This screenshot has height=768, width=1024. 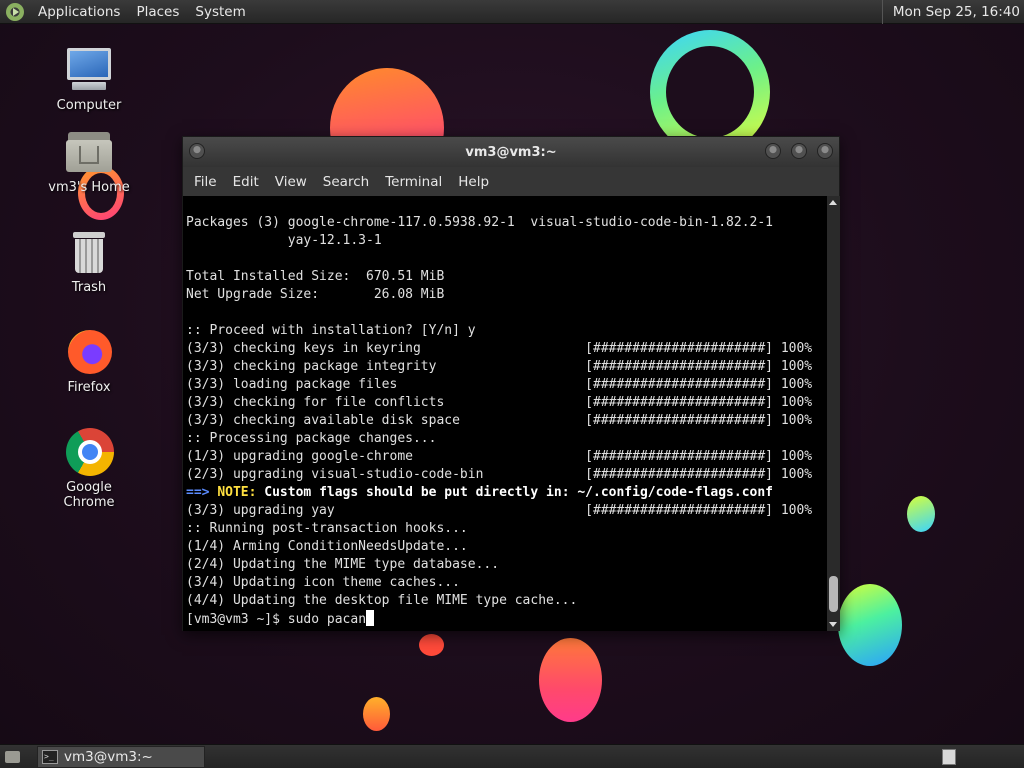 I want to click on terminal-line: :: Proceed with installation? [Y/n] y, so click(x=331, y=330).